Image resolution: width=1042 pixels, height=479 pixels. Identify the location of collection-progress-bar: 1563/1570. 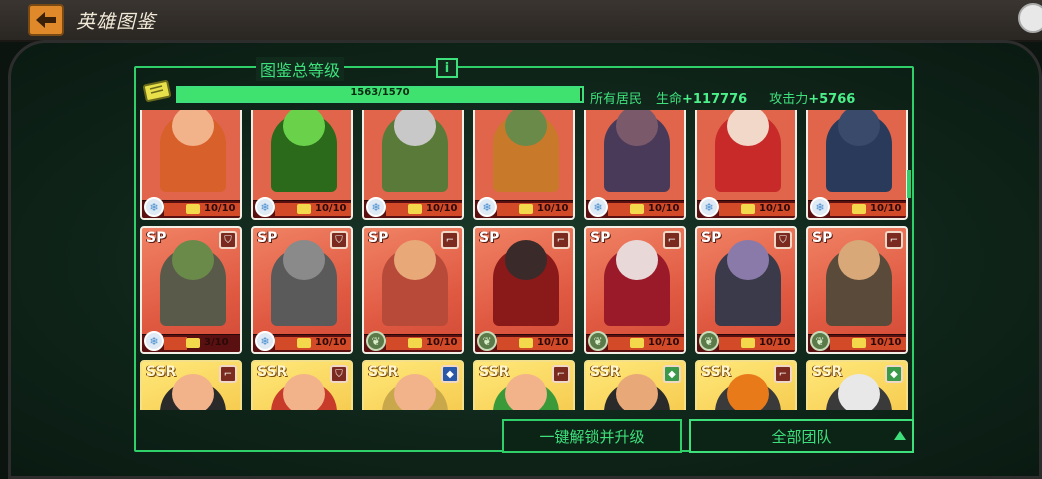
(380, 94).